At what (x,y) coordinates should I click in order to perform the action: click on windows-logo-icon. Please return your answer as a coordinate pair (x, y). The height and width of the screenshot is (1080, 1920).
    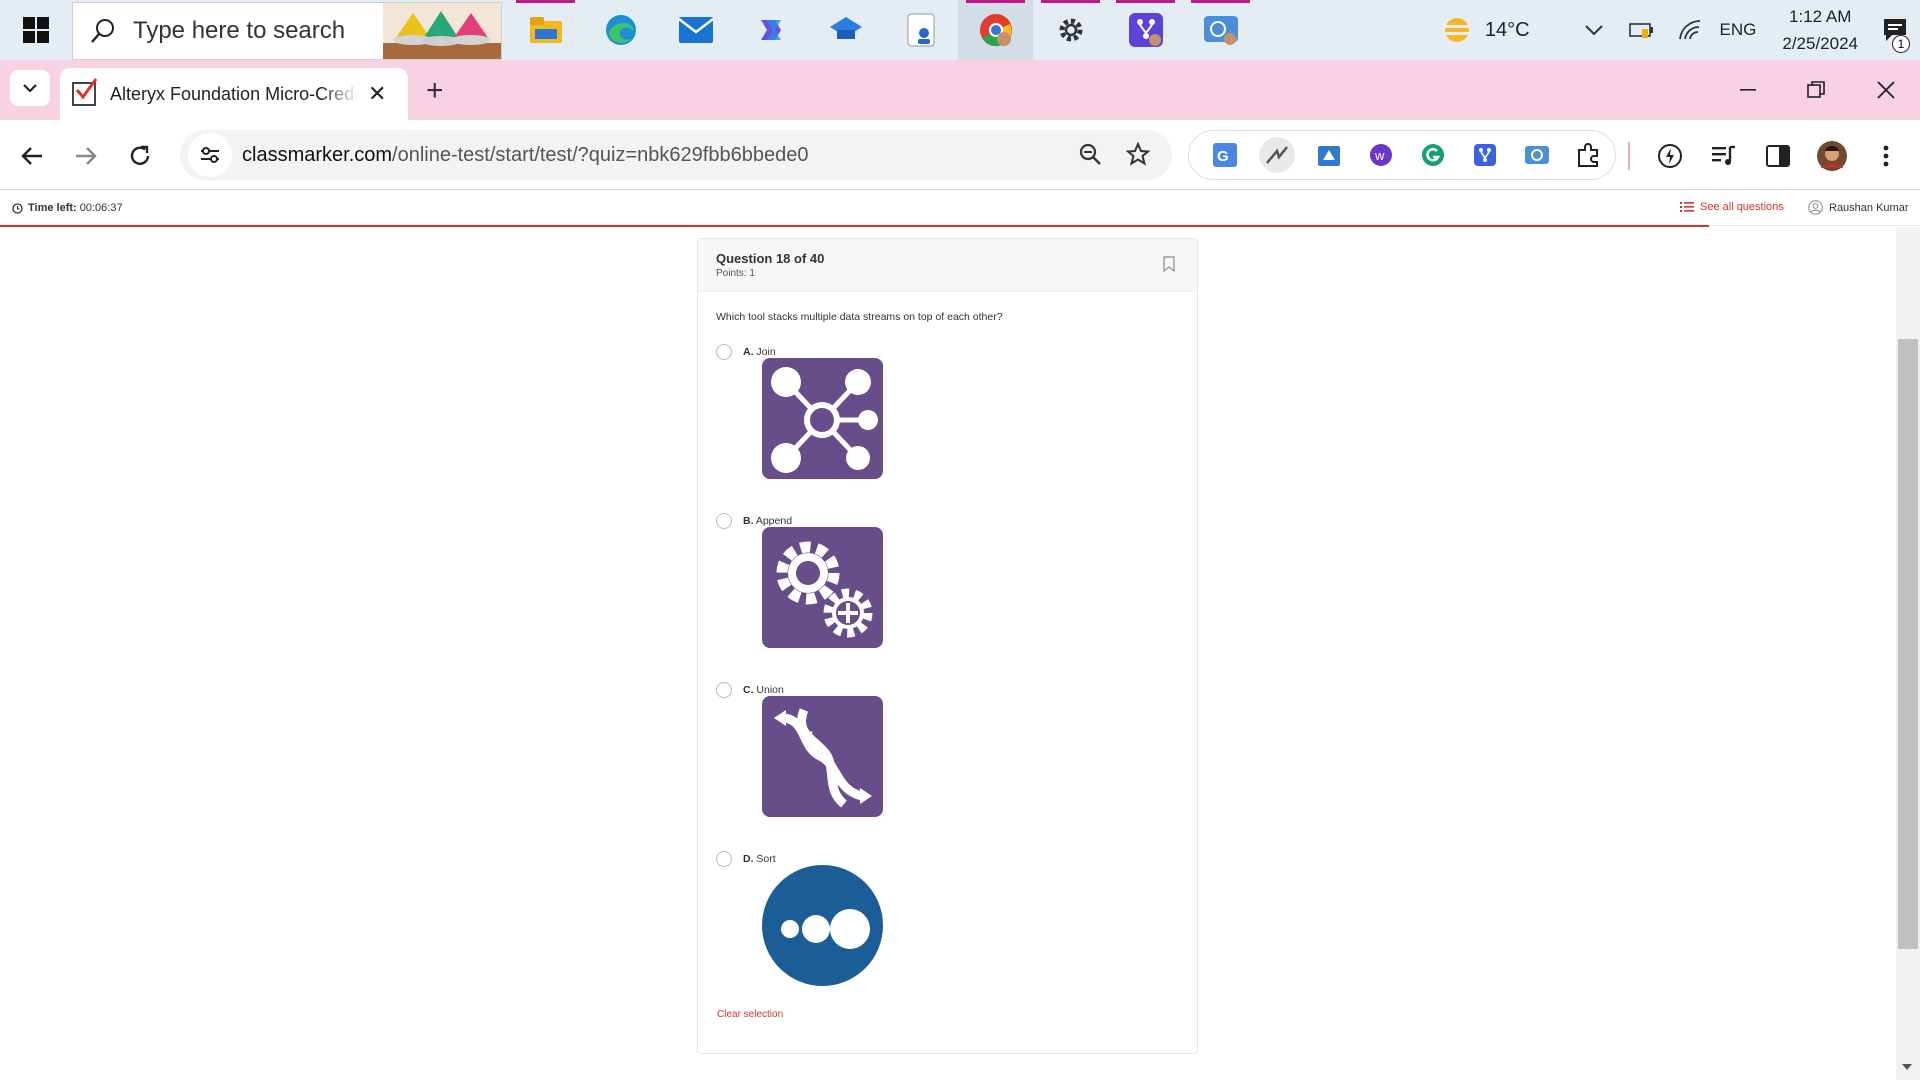
    Looking at the image, I should click on (36, 30).